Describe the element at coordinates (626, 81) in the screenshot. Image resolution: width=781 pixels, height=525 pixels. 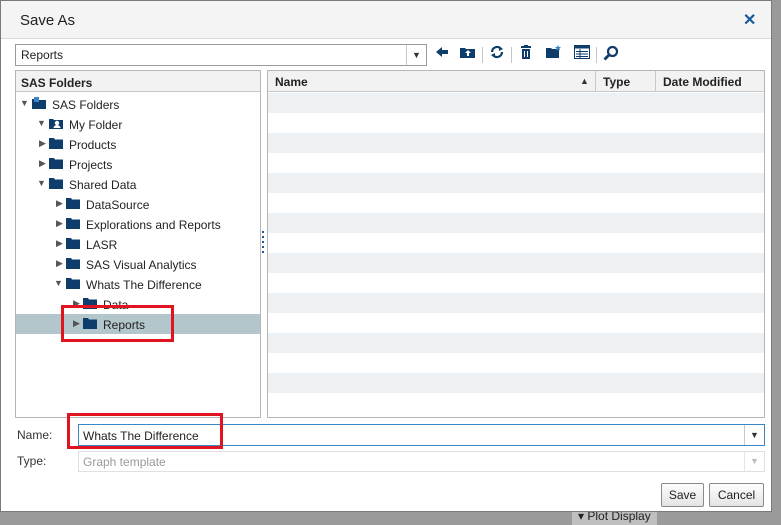
I see `column-type: Type` at that location.